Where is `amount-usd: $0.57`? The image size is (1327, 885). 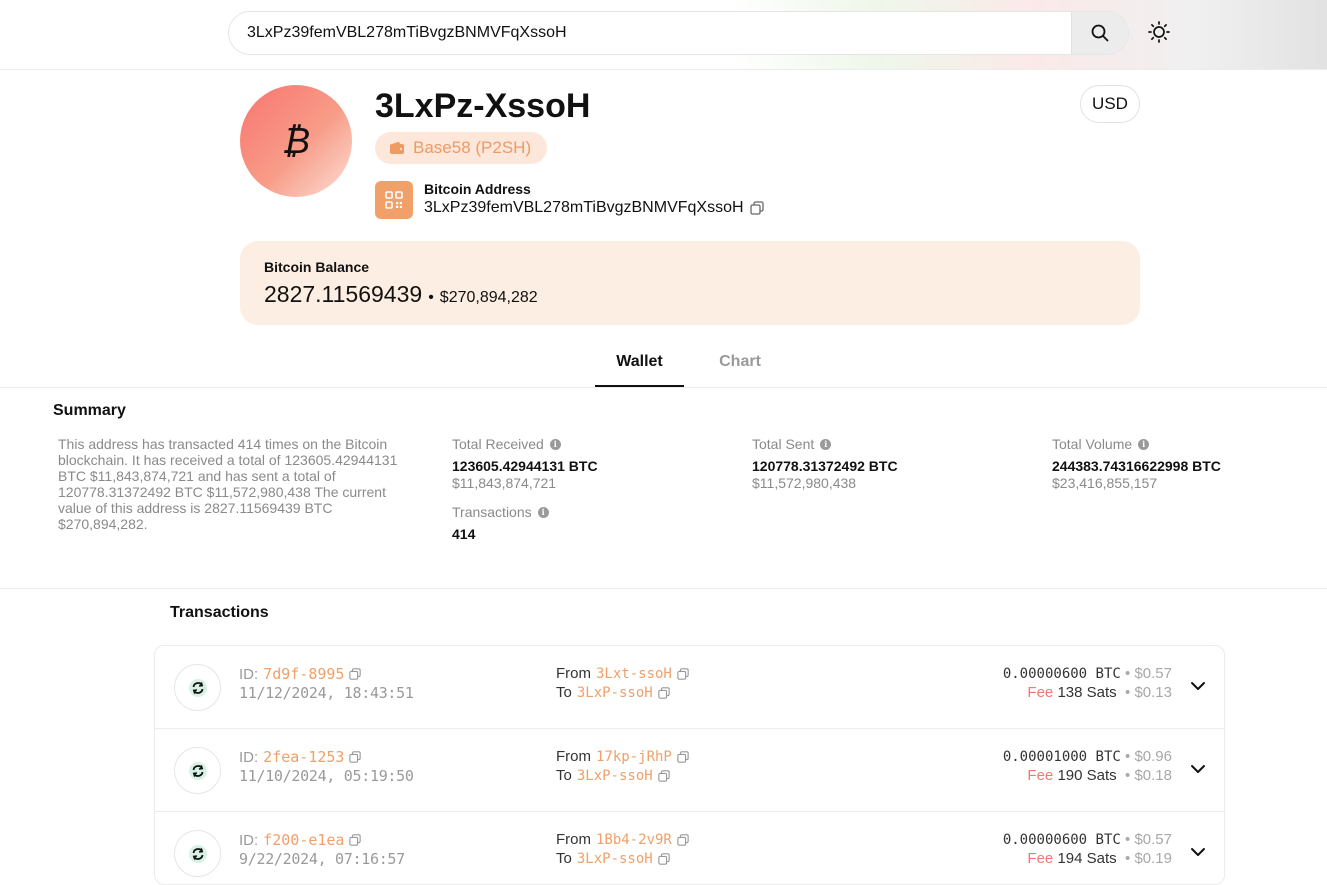 amount-usd: $0.57 is located at coordinates (1153, 839).